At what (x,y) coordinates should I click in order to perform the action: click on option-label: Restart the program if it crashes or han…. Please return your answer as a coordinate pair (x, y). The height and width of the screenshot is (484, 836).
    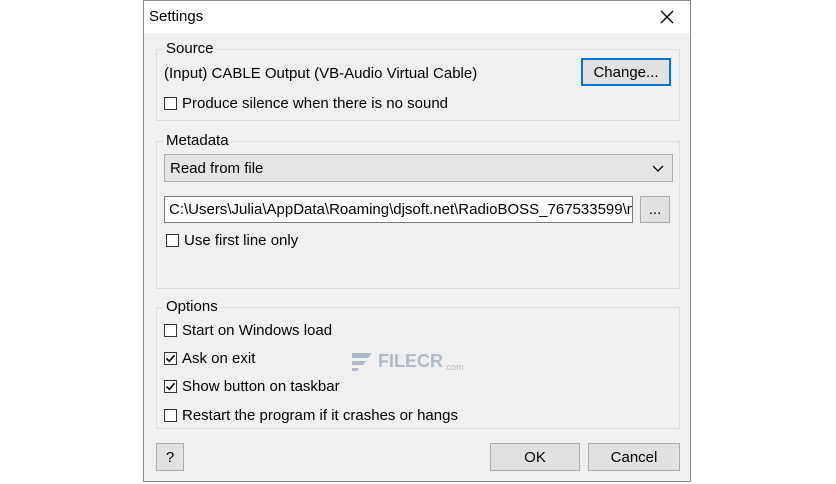
    Looking at the image, I should click on (320, 415).